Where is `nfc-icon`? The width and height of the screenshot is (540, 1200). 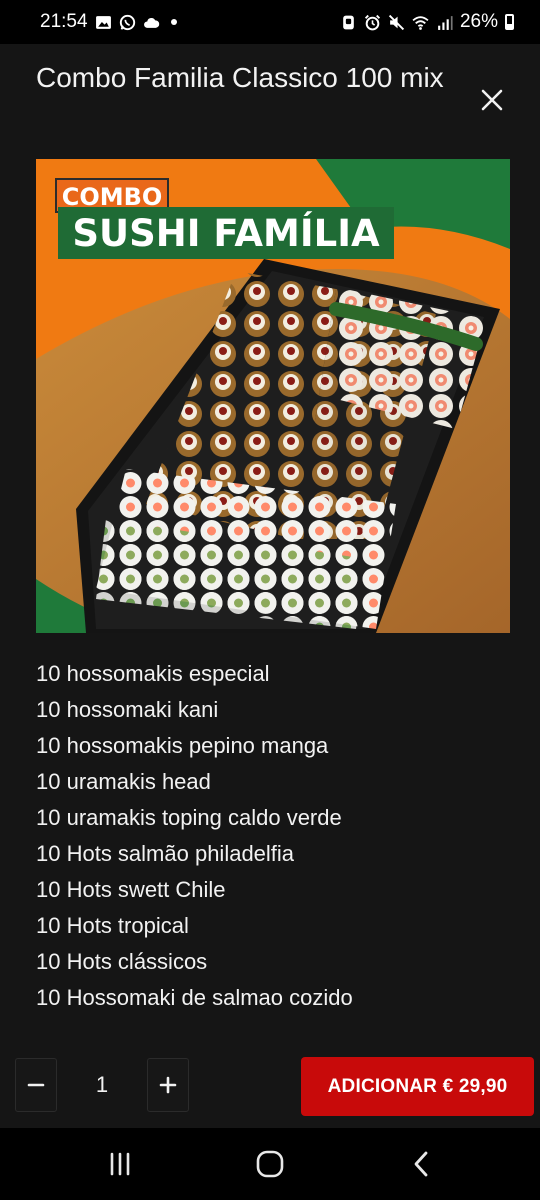
nfc-icon is located at coordinates (348, 22).